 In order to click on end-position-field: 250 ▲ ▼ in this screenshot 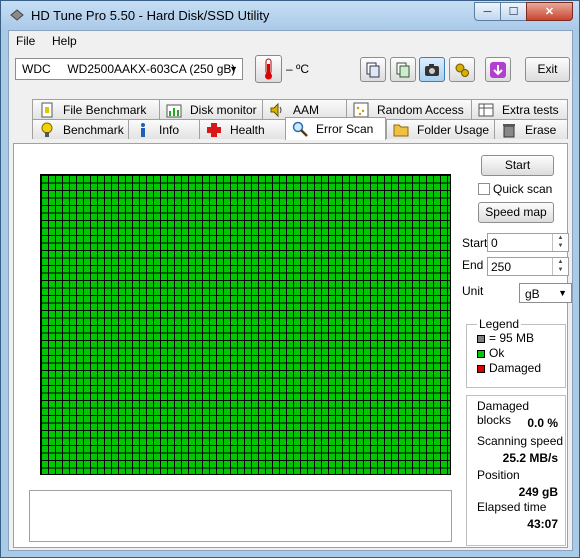, I will do `click(528, 266)`.